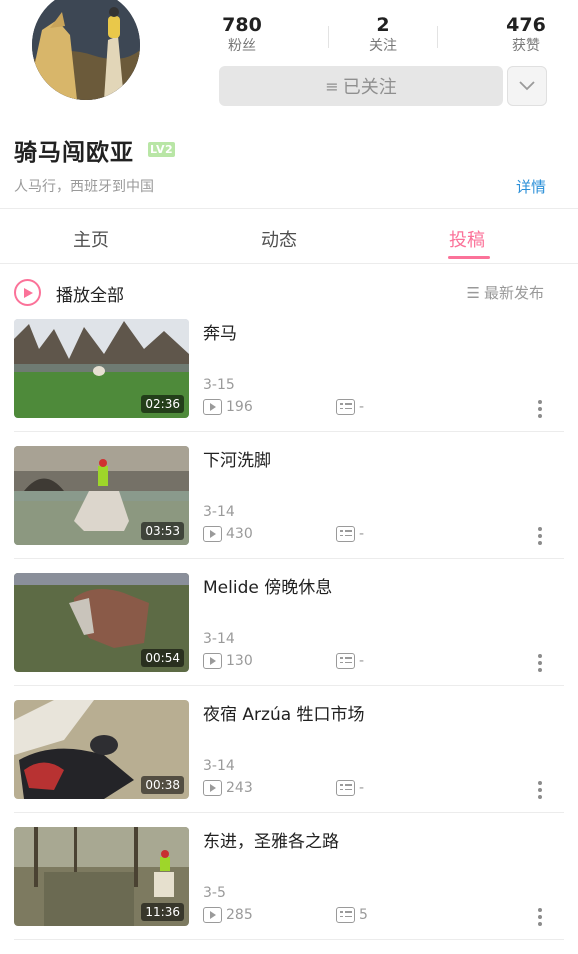  What do you see at coordinates (279, 239) in the screenshot?
I see `tab-dynamics: 动态` at bounding box center [279, 239].